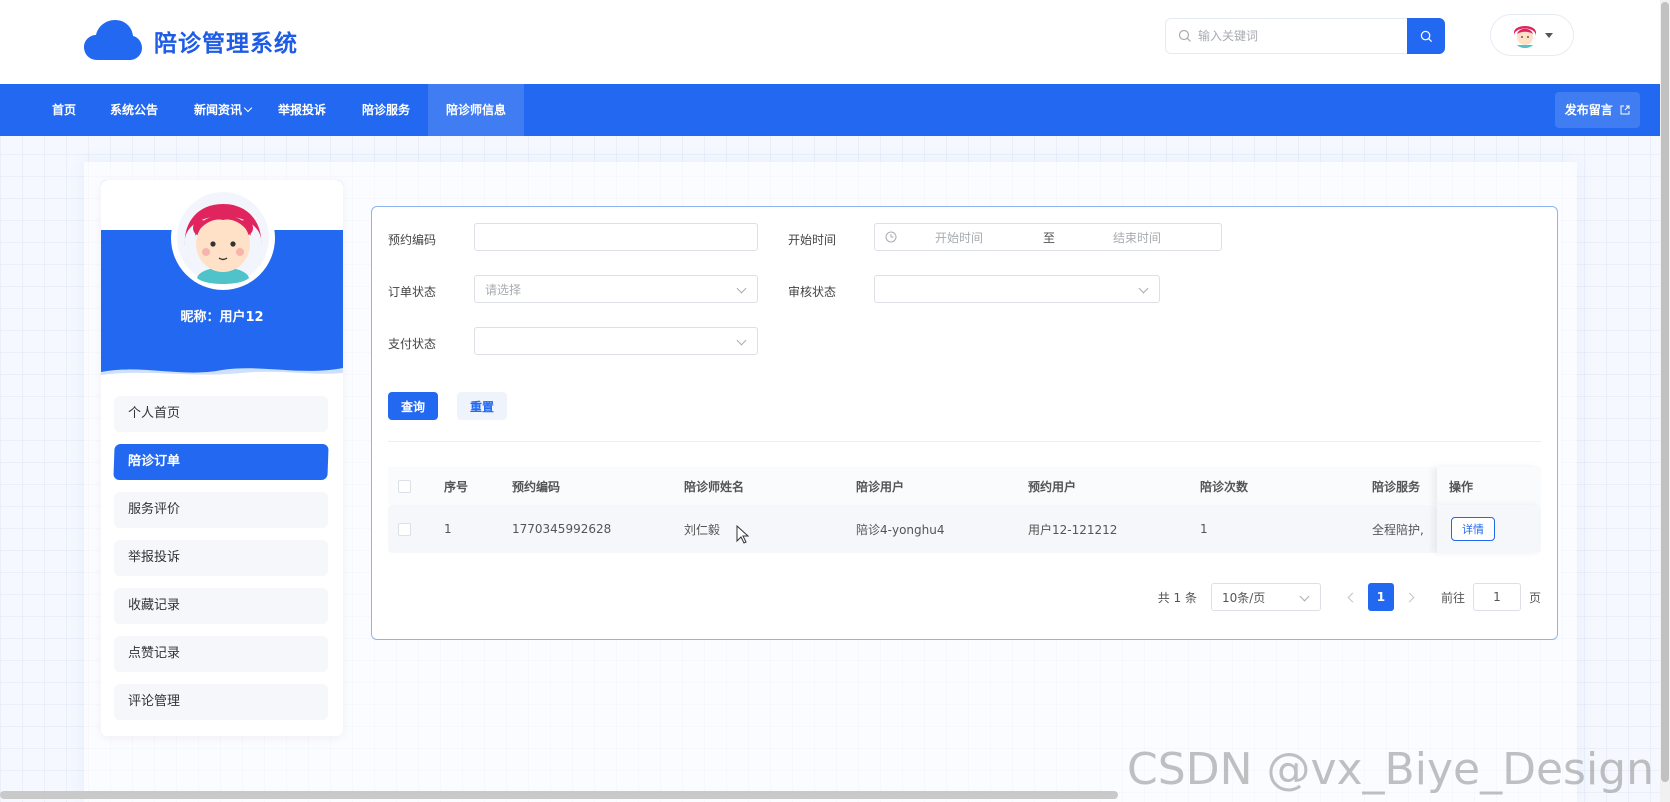 This screenshot has width=1670, height=802. What do you see at coordinates (412, 240) in the screenshot?
I see `booking-code-label: 预约编码` at bounding box center [412, 240].